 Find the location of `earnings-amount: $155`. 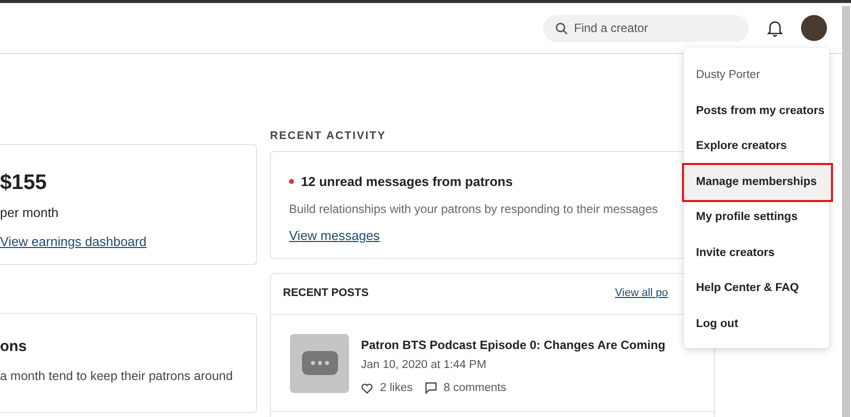

earnings-amount: $155 is located at coordinates (23, 183).